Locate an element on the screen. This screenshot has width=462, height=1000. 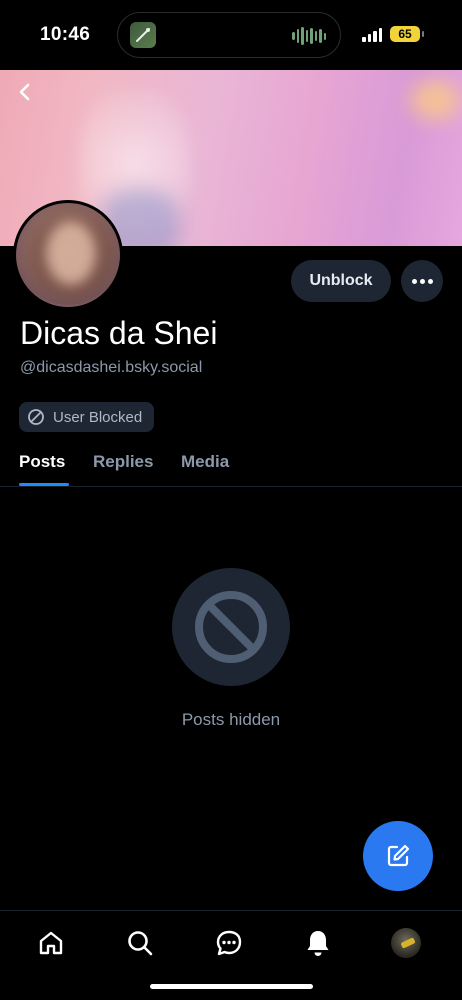
compose-icon is located at coordinates (398, 855).